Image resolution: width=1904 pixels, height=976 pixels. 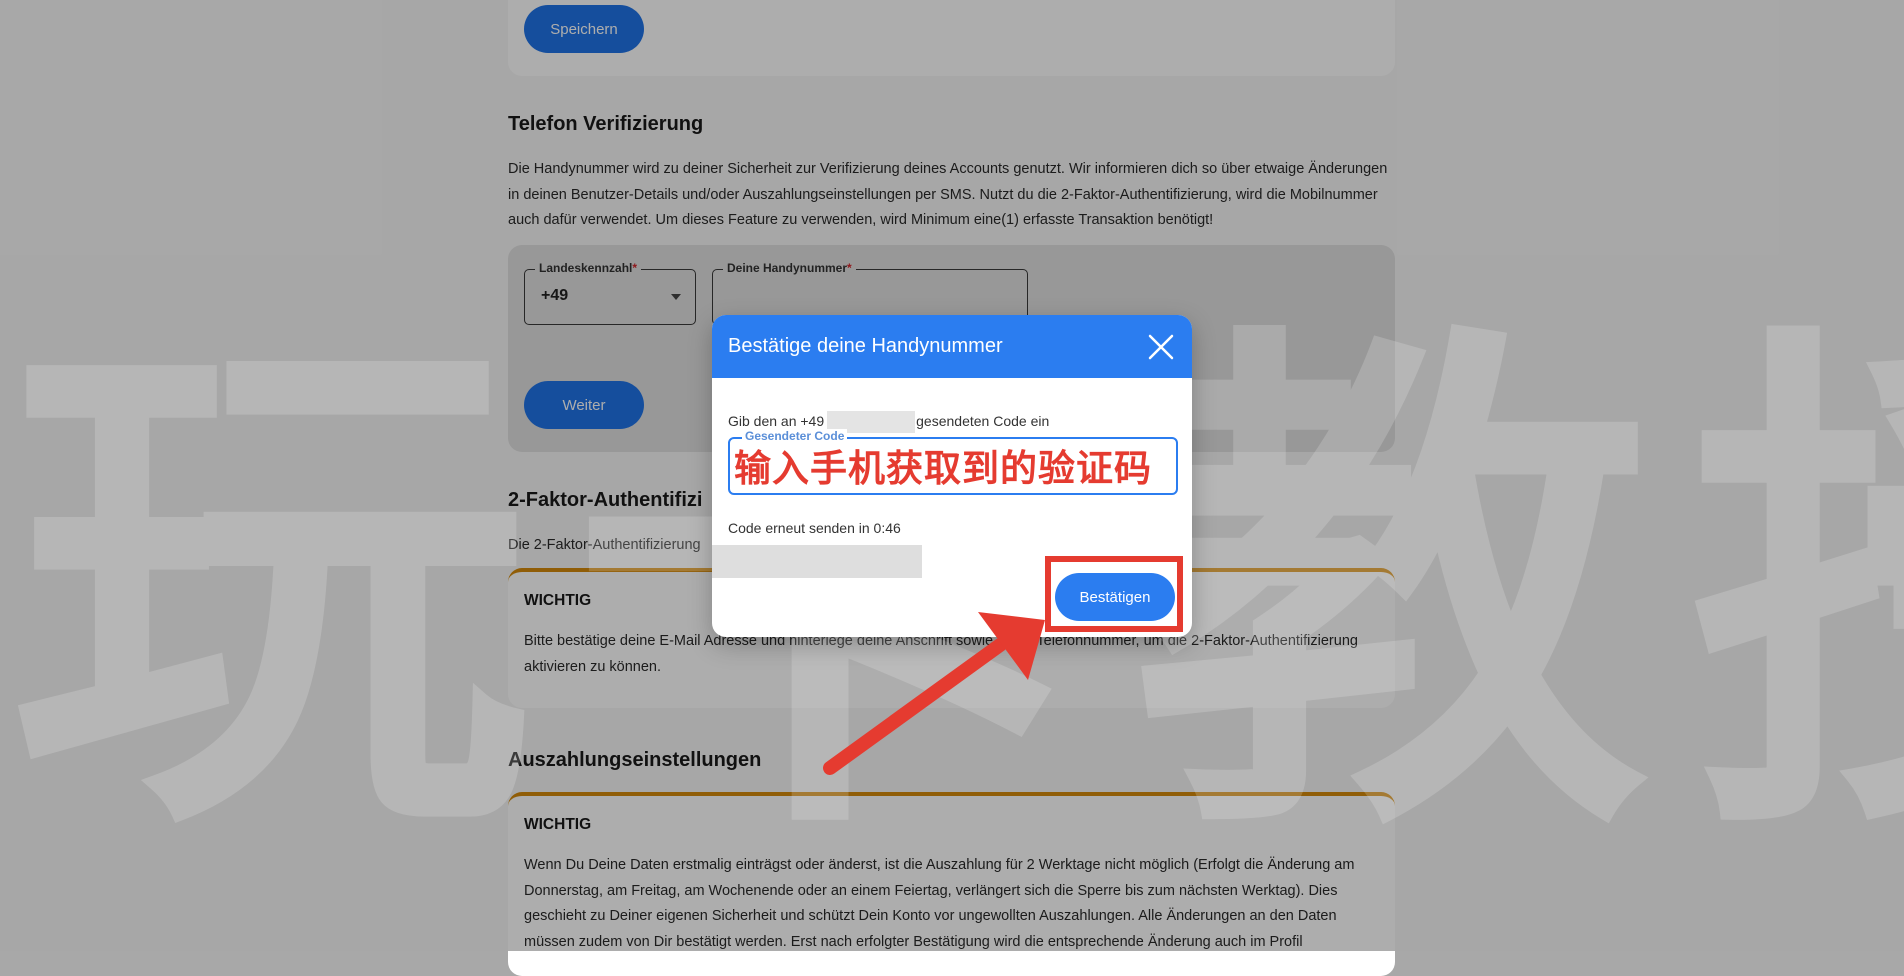 I want to click on close-icon, so click(x=1161, y=347).